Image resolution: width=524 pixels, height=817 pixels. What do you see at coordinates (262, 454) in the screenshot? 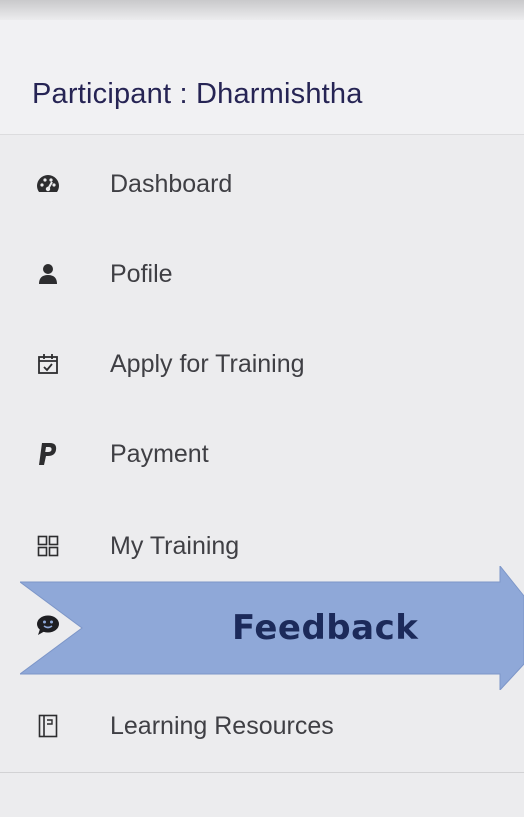
I see `sidebar-item-payment: Payment` at bounding box center [262, 454].